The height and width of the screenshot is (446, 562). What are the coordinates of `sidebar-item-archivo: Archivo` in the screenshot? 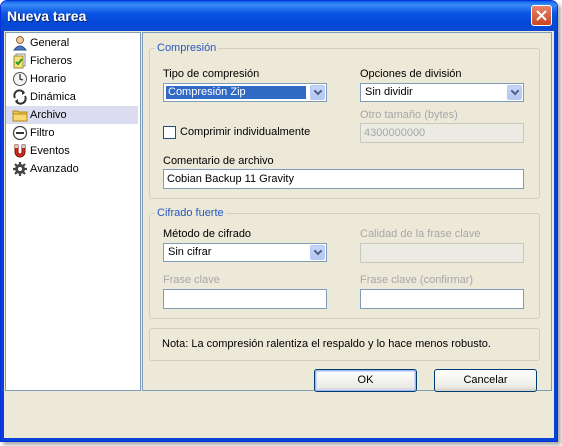 It's located at (72, 115).